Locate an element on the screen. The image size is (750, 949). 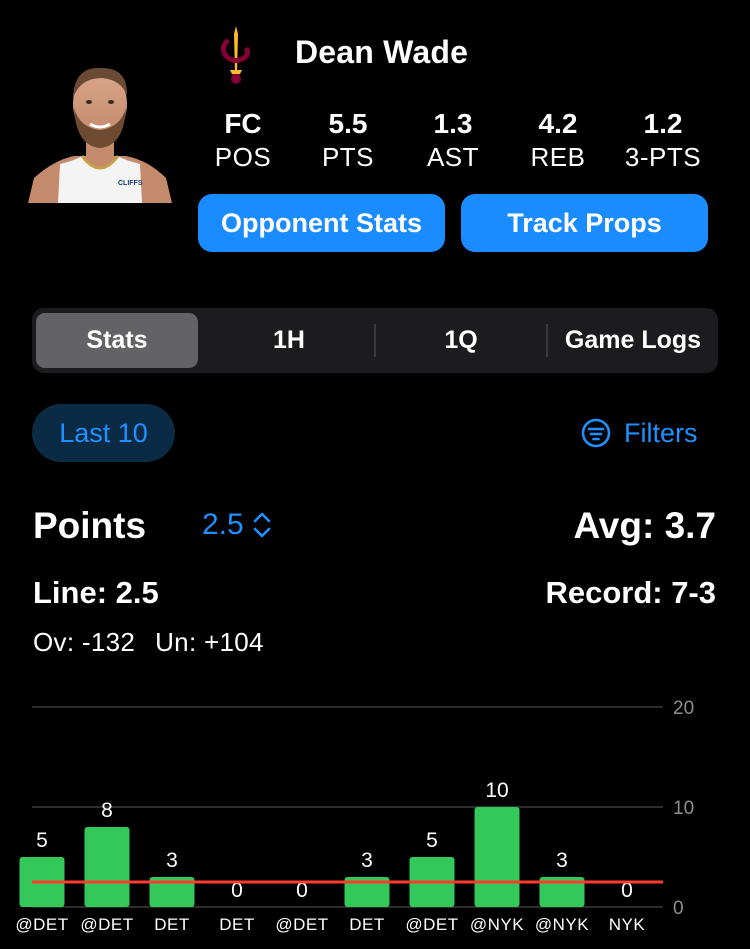
stat-value: 1.2 is located at coordinates (663, 123).